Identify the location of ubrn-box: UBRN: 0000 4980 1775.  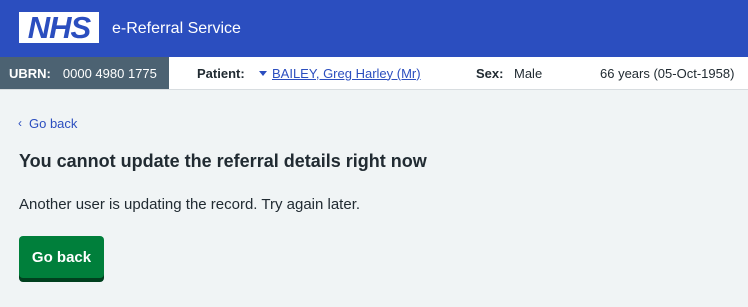
(84, 73).